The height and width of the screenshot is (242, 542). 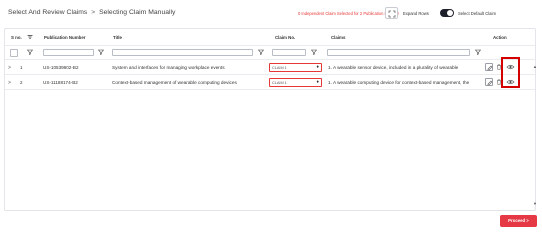 I want to click on column-header-claims: Claims, so click(x=338, y=37).